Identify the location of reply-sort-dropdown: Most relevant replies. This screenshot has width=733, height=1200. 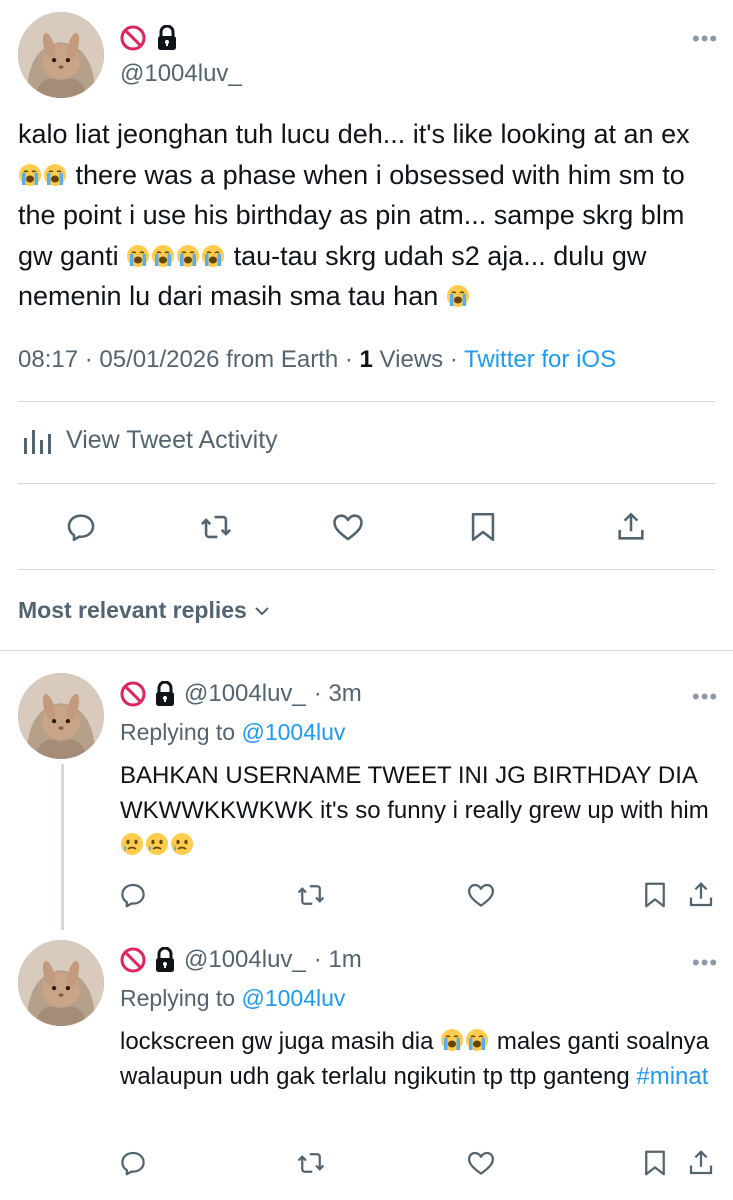
(144, 610).